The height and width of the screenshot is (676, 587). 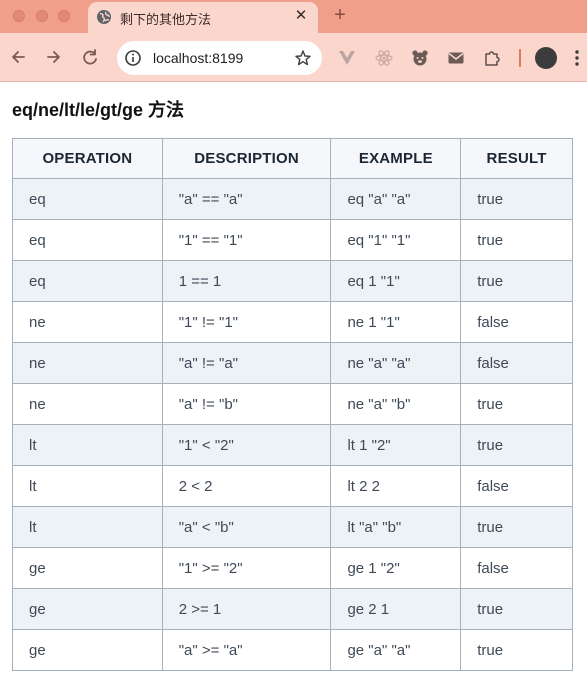 I want to click on example-cell: ge 1 "2", so click(x=396, y=568).